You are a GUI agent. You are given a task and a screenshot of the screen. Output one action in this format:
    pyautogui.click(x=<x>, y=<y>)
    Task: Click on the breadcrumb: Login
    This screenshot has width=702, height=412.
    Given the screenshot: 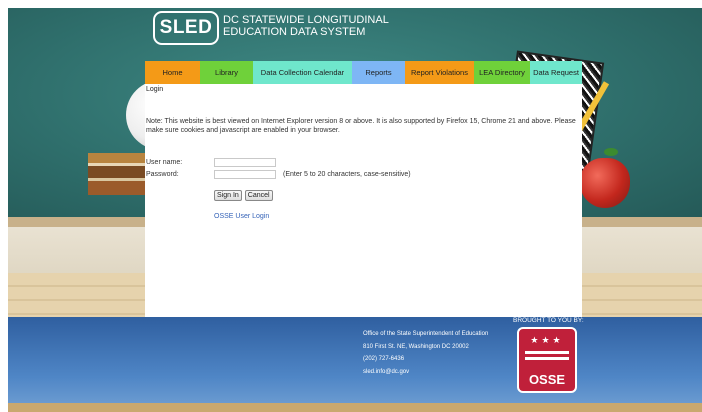 What is the action you would take?
    pyautogui.click(x=155, y=89)
    